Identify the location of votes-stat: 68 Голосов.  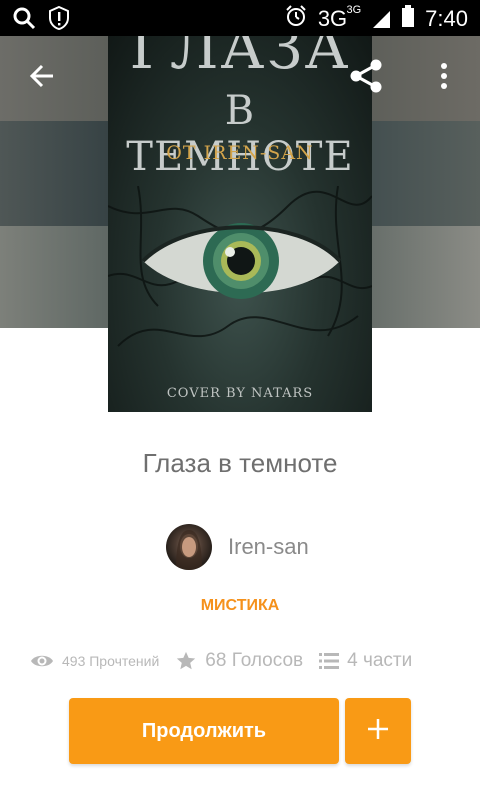
(239, 661).